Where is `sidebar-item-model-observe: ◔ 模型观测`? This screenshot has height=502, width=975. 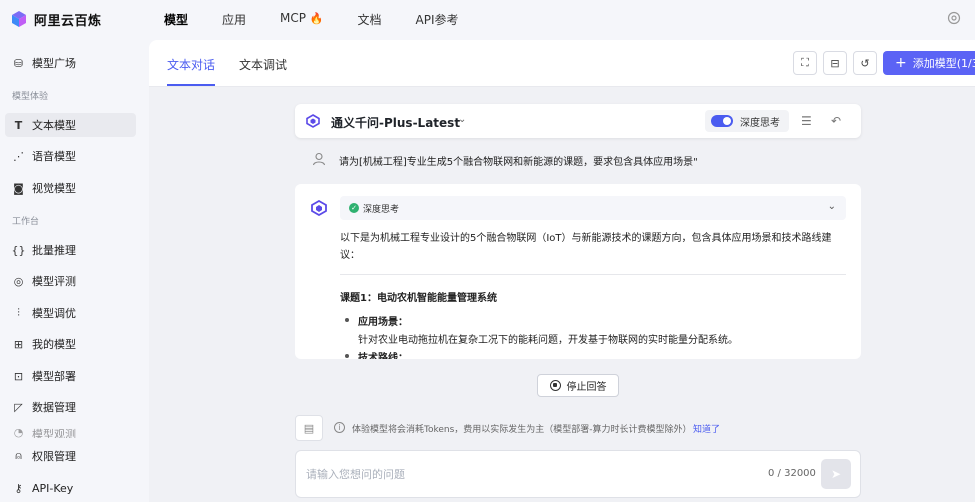 sidebar-item-model-observe: ◔ 模型观测 is located at coordinates (70, 432).